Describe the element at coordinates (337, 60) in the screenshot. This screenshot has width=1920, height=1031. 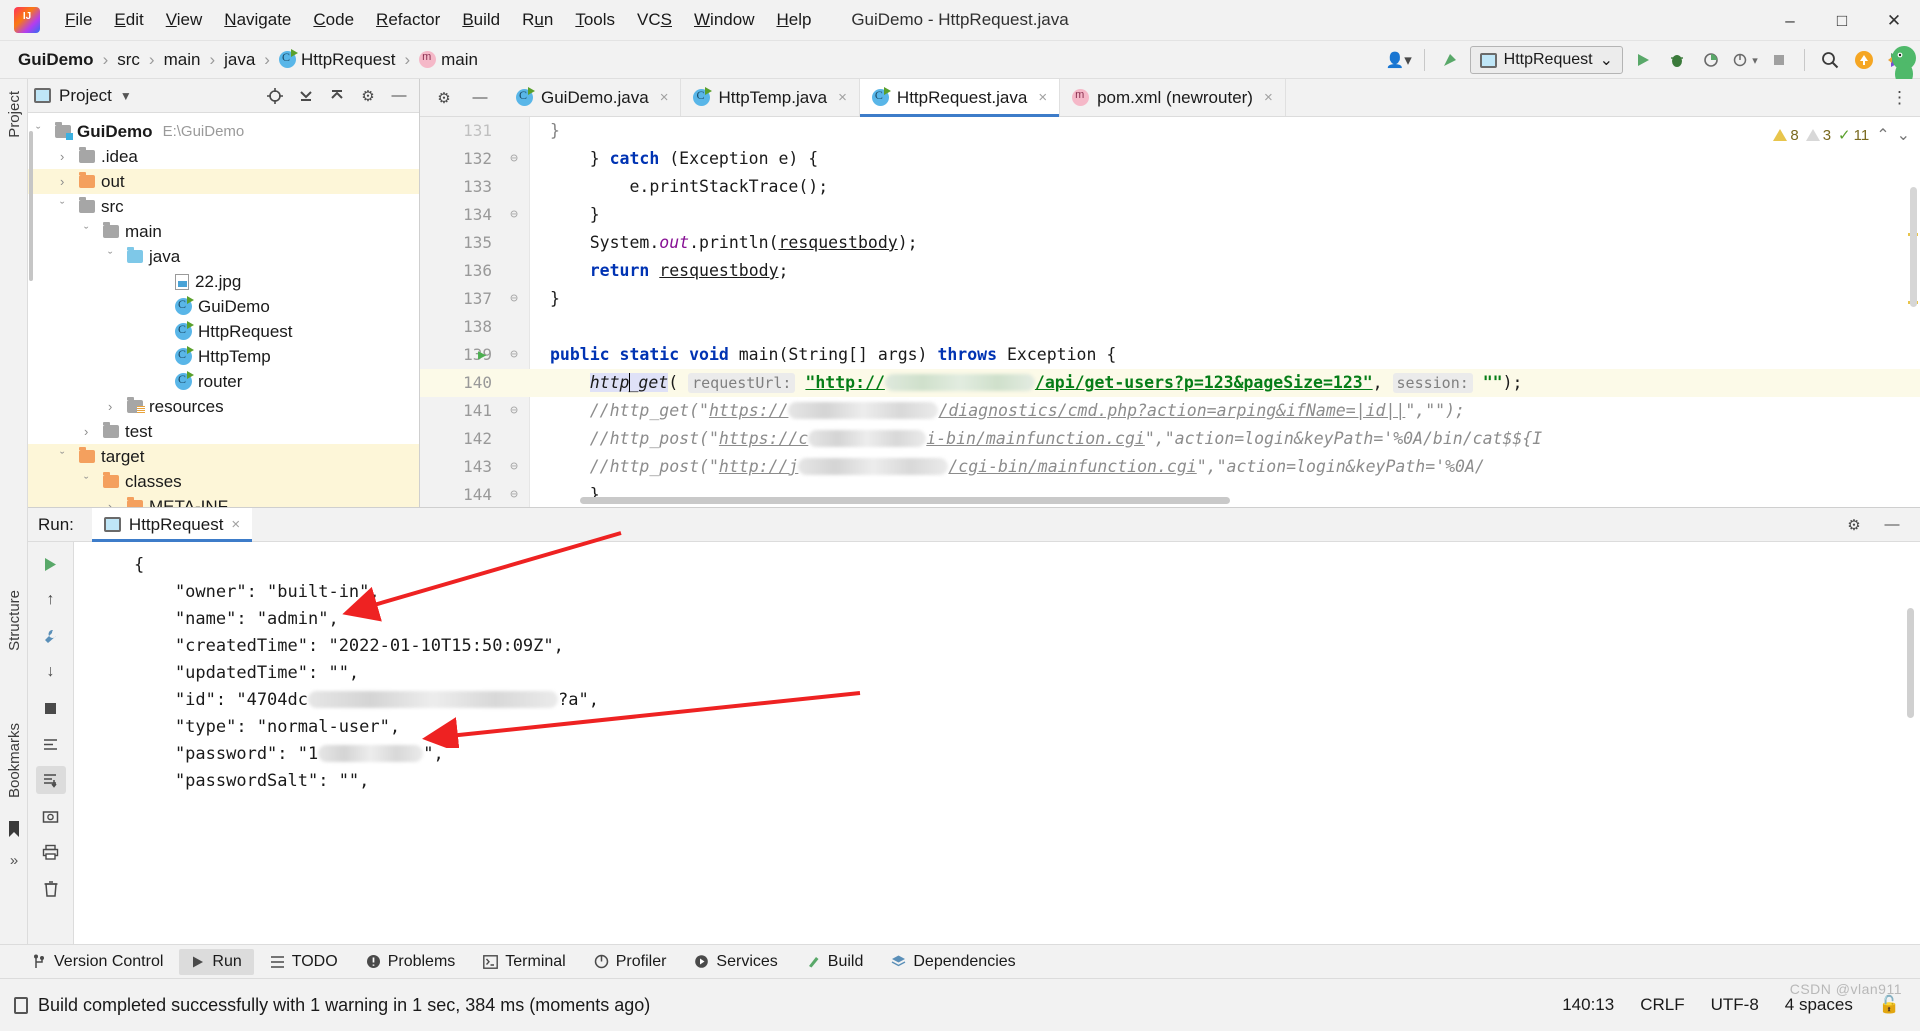
I see `breadcrumb-item-httprequest: HttpRequest` at that location.